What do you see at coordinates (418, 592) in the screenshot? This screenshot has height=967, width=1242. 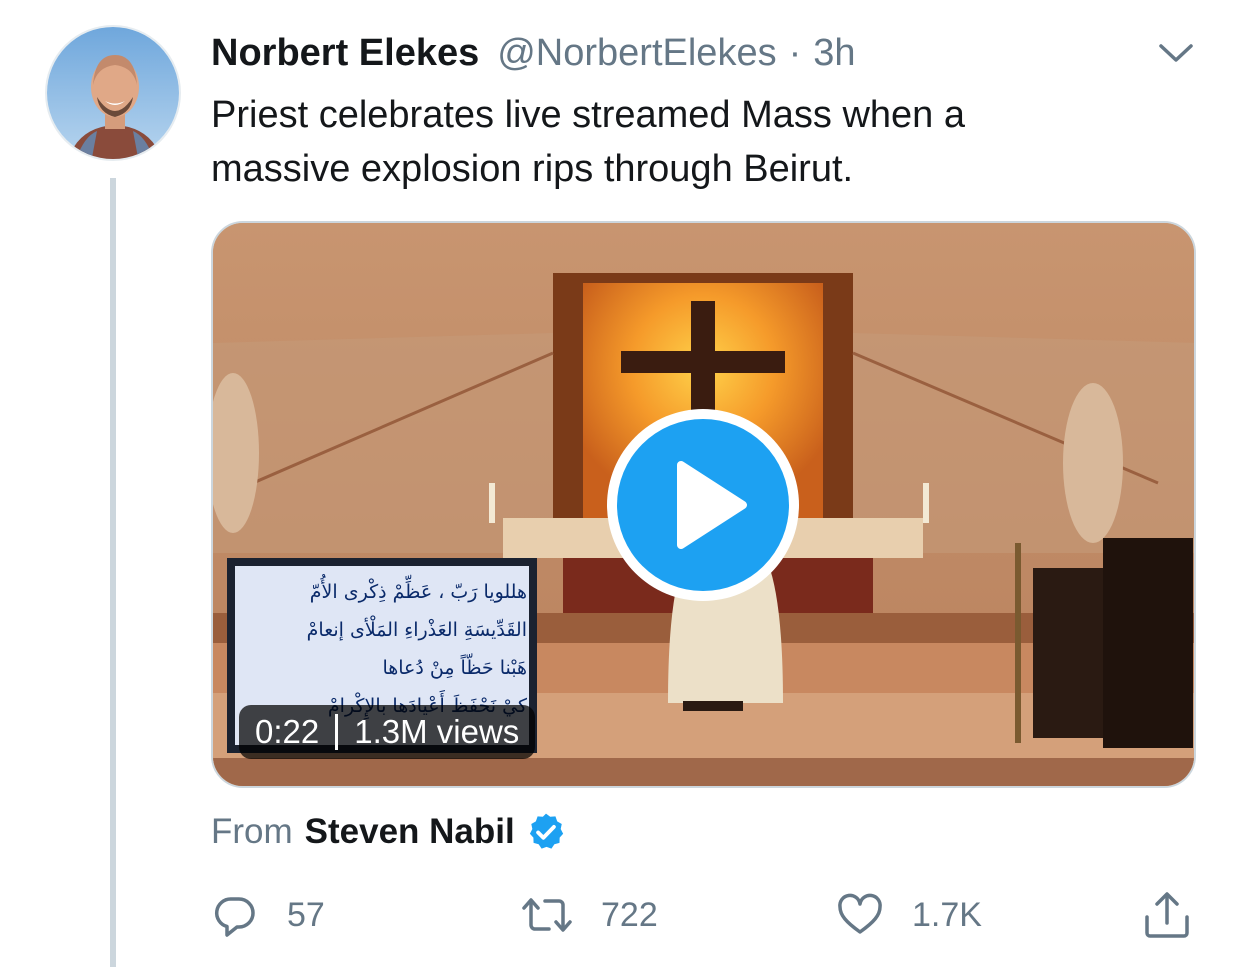 I see `screen-lyrics-line: هللويا رَبّ ، عَظِّمْ ذِكْرى الأُمّ` at bounding box center [418, 592].